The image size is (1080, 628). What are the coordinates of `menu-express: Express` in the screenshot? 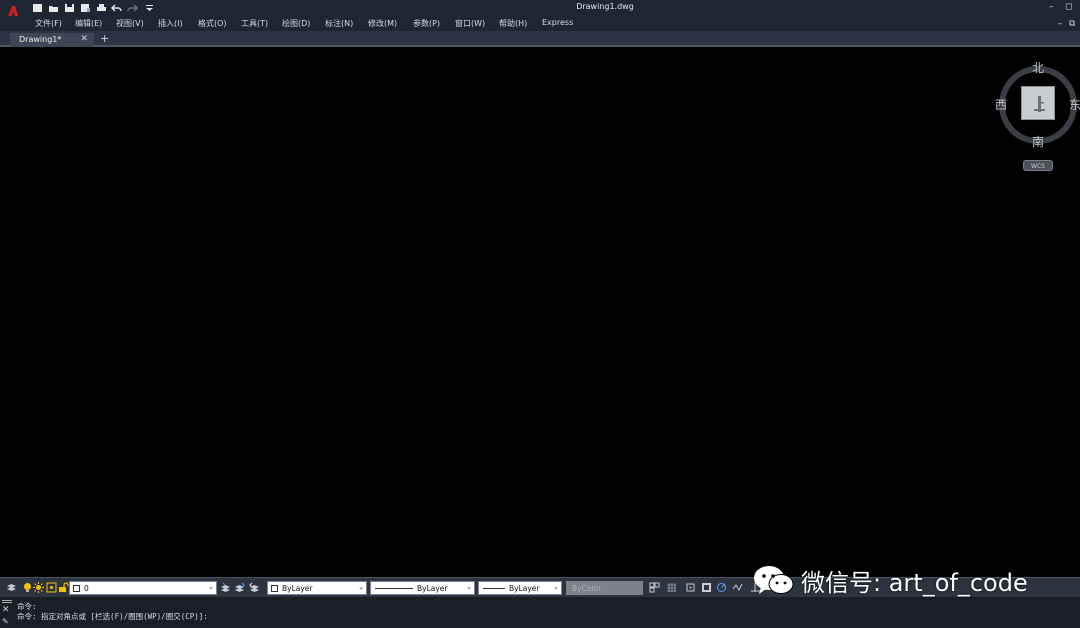 It's located at (557, 22).